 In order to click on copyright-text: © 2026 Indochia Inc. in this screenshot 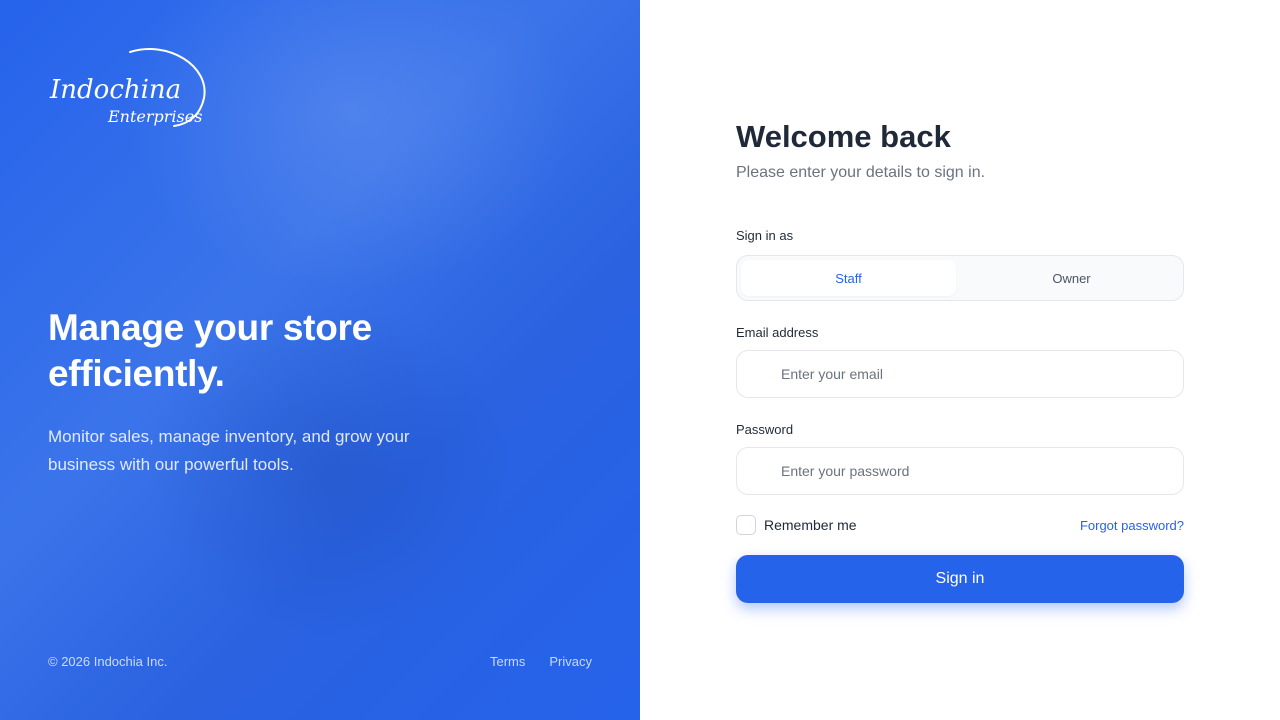, I will do `click(108, 661)`.